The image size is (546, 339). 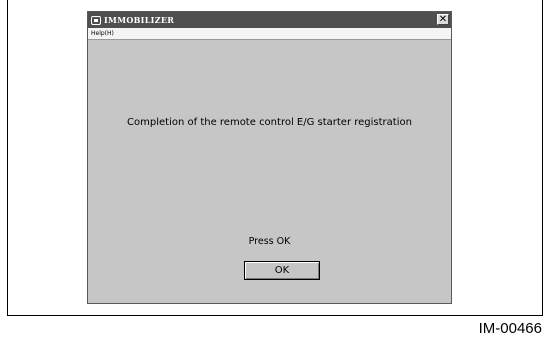 What do you see at coordinates (510, 328) in the screenshot?
I see `figure-id-label: IM-00466` at bounding box center [510, 328].